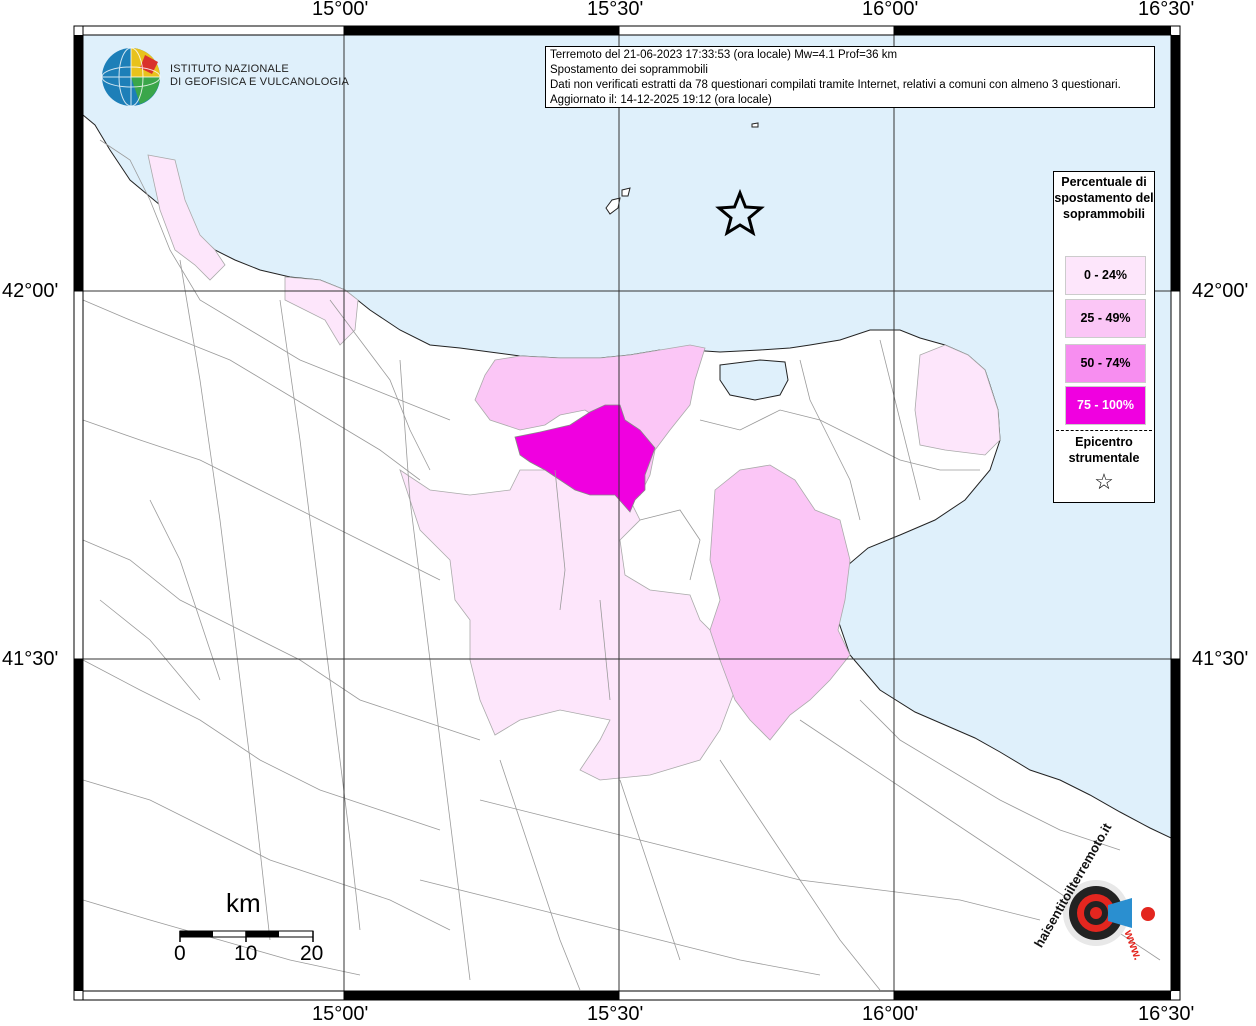 The image size is (1256, 1026). Describe the element at coordinates (180, 953) in the screenshot. I see `scale-label-0: 0` at that location.